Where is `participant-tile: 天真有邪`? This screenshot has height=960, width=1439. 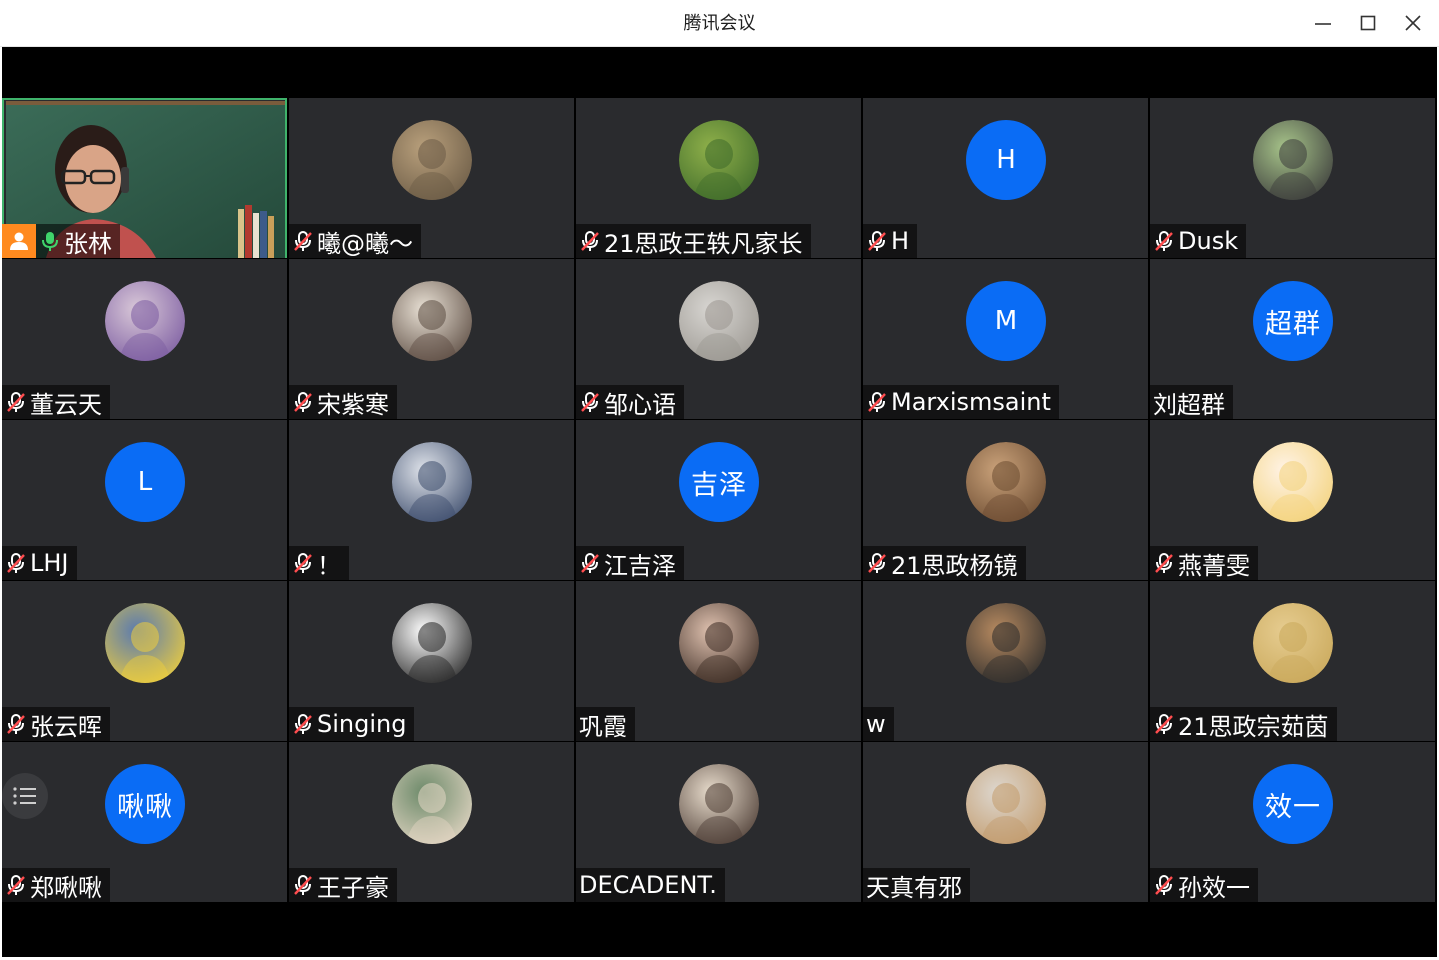
participant-tile: 天真有邪 is located at coordinates (1005, 822).